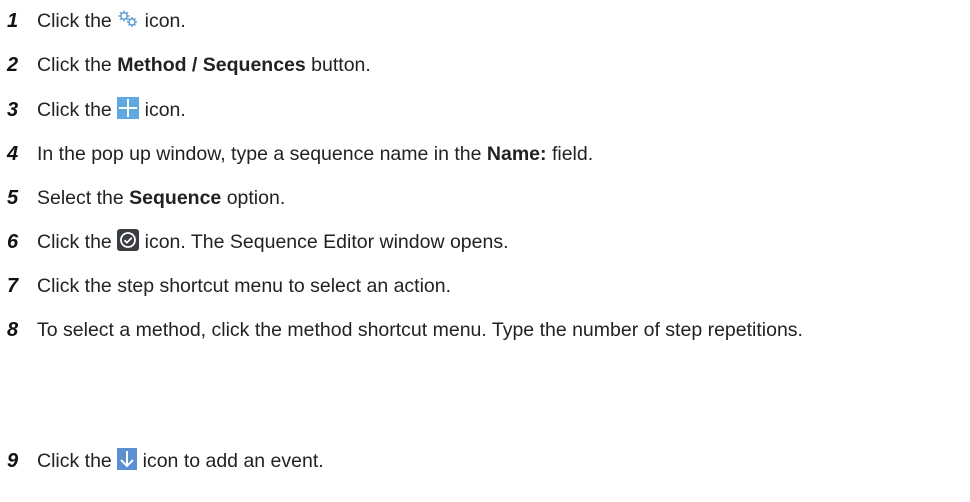 This screenshot has width=970, height=502. What do you see at coordinates (175, 198) in the screenshot?
I see `ui-label: Sequence` at bounding box center [175, 198].